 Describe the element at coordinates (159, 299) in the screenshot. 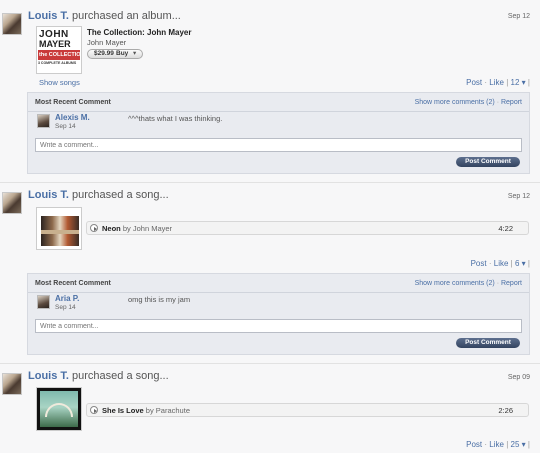

I see `comment-text: omg this is my jam` at that location.